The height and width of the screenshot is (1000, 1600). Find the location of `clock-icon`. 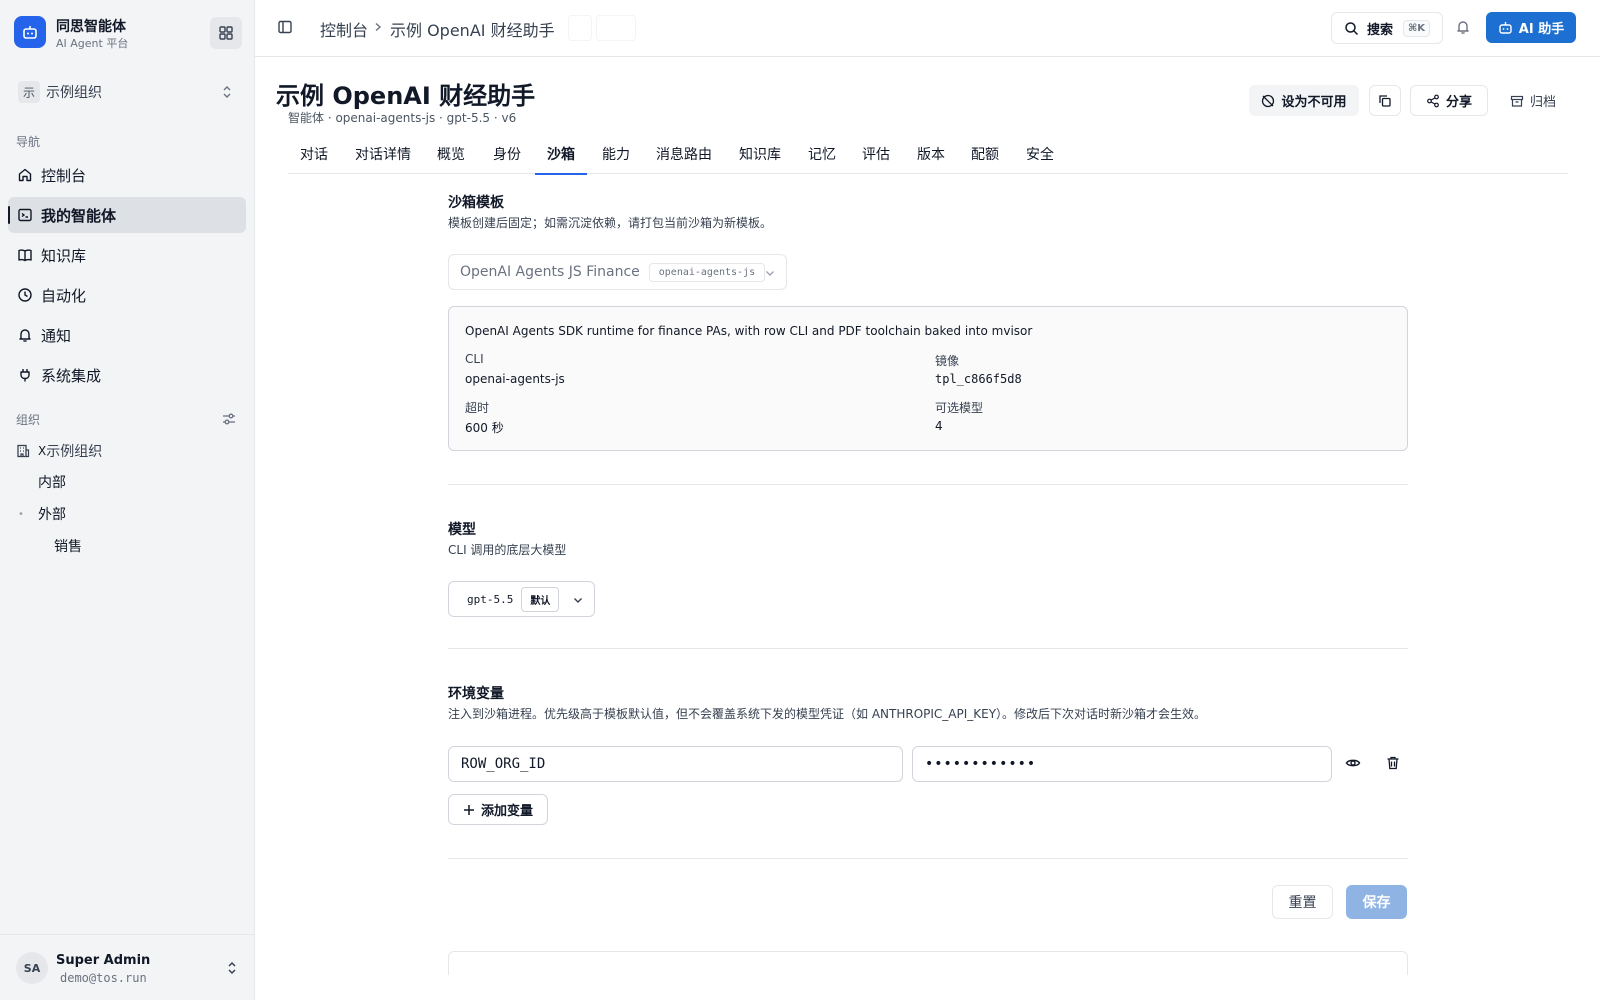

clock-icon is located at coordinates (25, 295).